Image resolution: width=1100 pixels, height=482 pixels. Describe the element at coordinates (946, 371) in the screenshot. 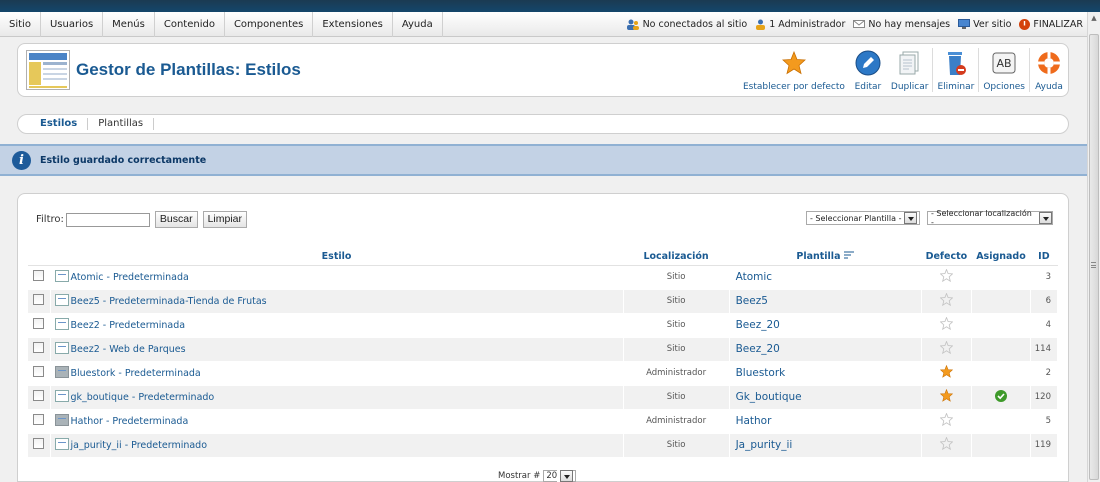

I see `star-icon` at that location.